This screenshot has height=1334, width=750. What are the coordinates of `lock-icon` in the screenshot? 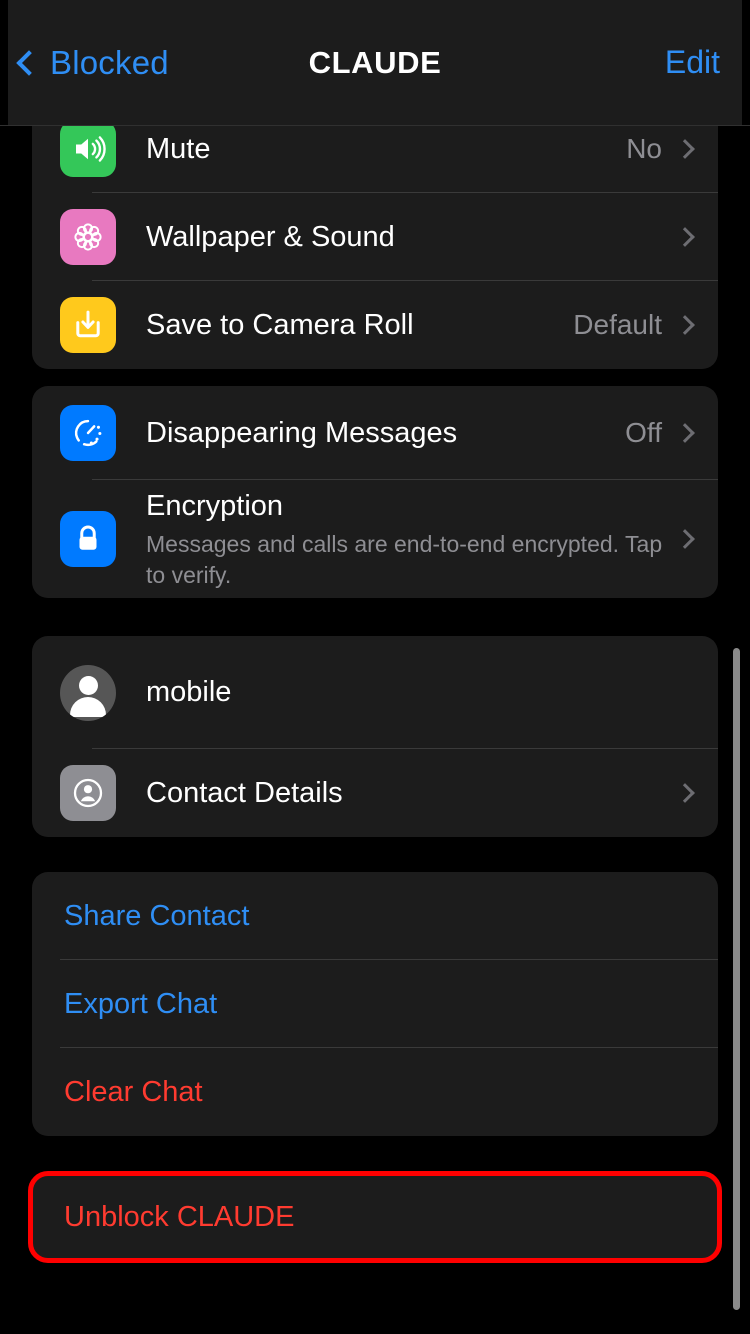 It's located at (88, 539).